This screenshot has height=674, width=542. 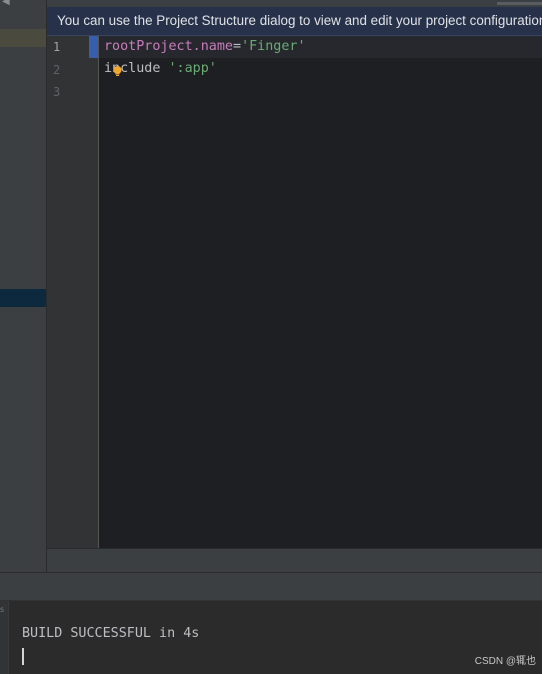 I want to click on csdn-watermark: CSDN @辄也, so click(x=505, y=661).